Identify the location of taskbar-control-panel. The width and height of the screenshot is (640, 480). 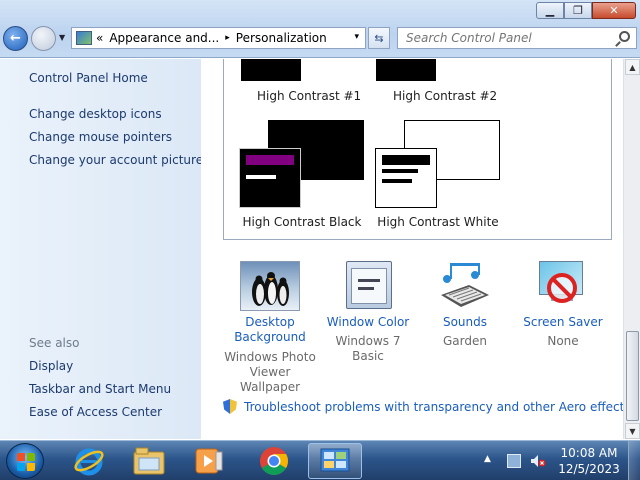
(335, 461).